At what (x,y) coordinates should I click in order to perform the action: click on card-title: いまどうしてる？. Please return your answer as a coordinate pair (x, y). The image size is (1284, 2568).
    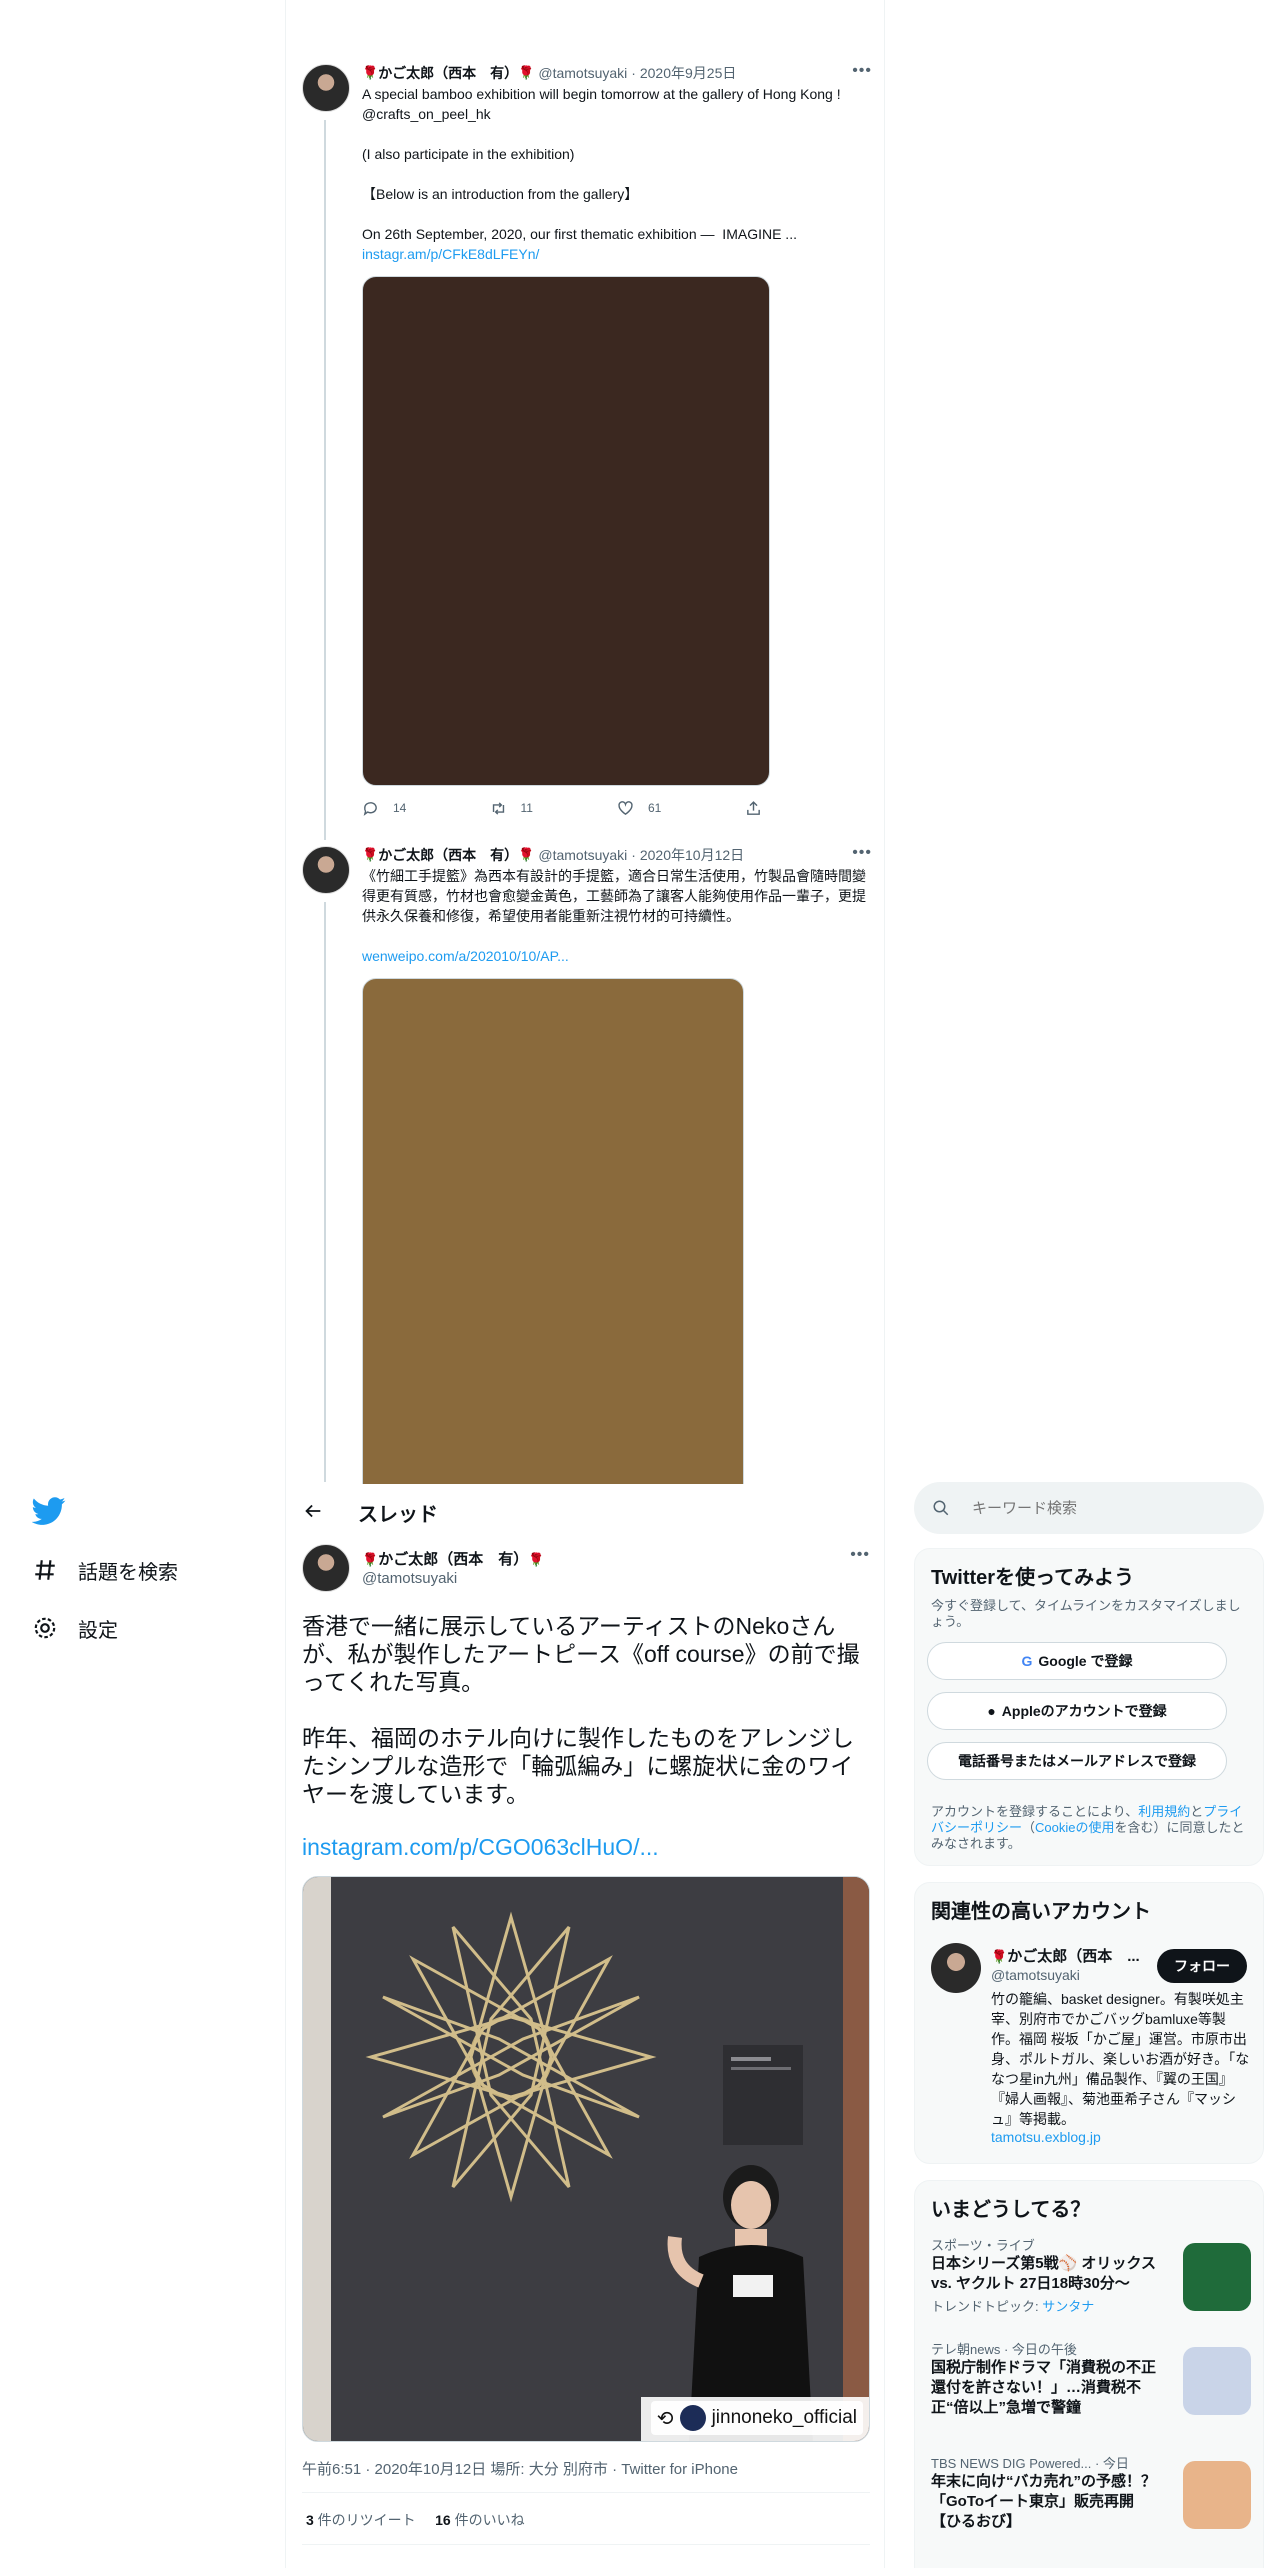
    Looking at the image, I should click on (1011, 2210).